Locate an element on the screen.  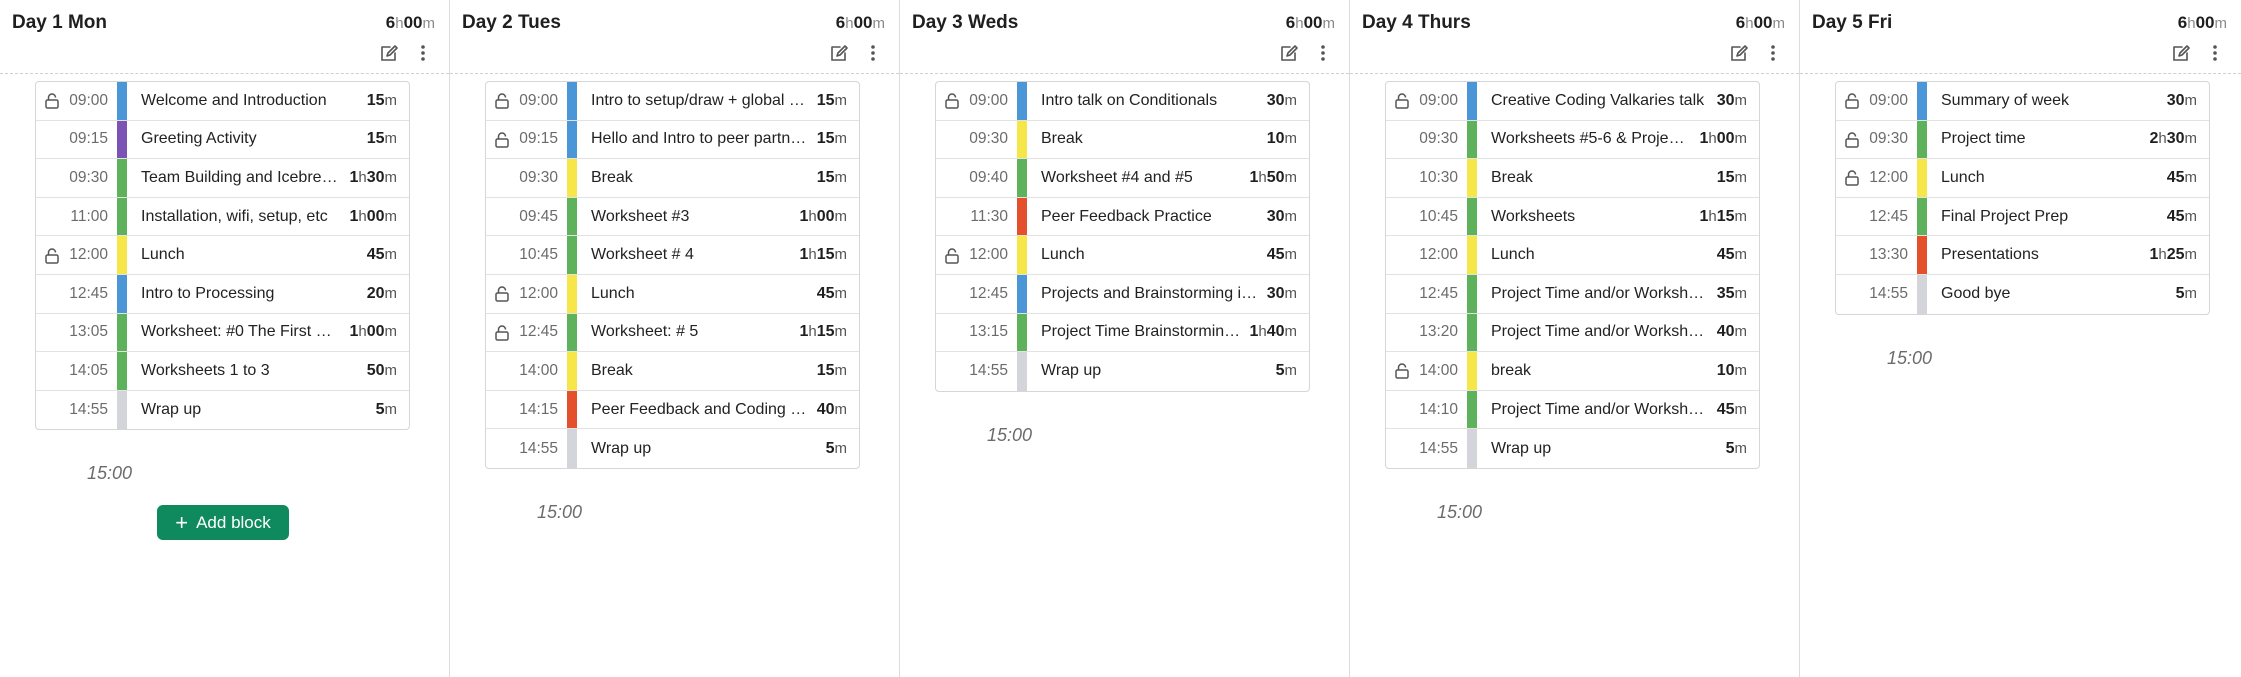
hours-unit: h is located at coordinates (1299, 23).